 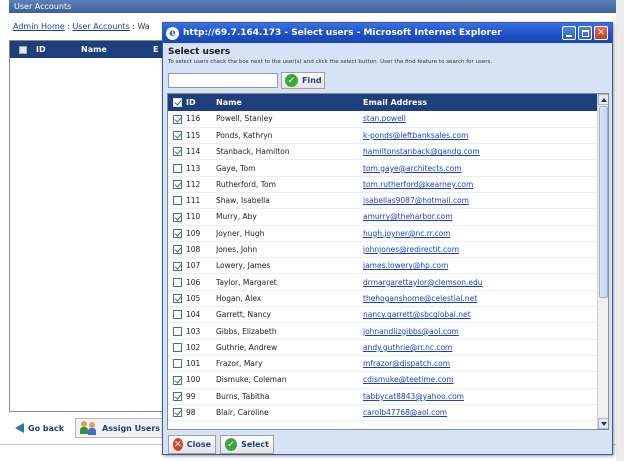 What do you see at coordinates (201, 102) in the screenshot?
I see `col-header-id: ID` at bounding box center [201, 102].